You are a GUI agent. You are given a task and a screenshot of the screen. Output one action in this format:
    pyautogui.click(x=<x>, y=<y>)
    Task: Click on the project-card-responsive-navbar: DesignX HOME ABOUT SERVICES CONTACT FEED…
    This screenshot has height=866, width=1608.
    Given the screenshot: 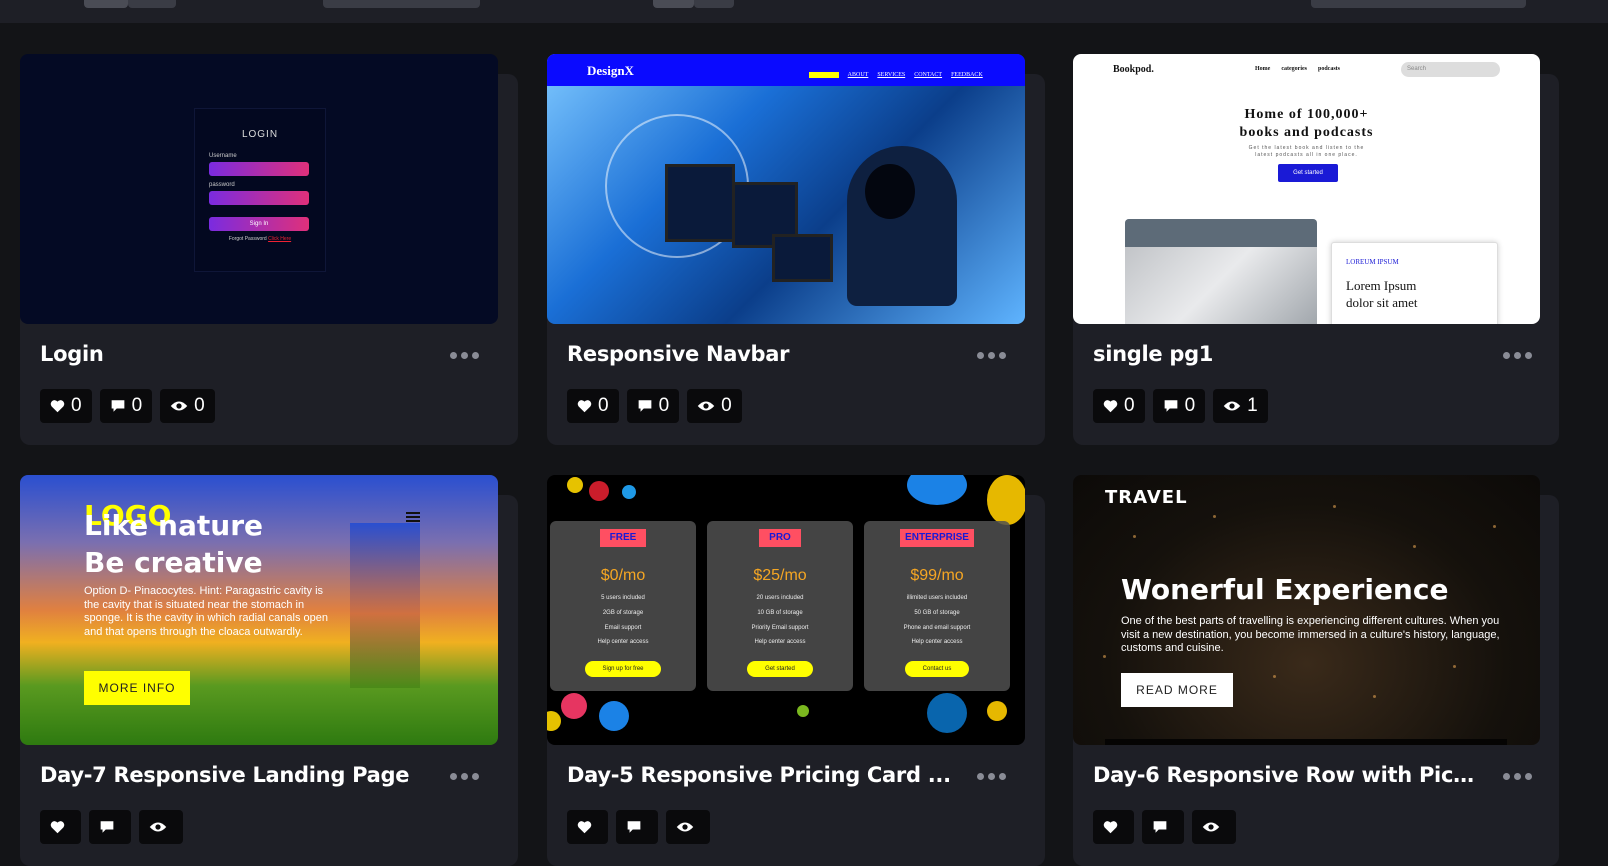 What is the action you would take?
    pyautogui.click(x=796, y=249)
    